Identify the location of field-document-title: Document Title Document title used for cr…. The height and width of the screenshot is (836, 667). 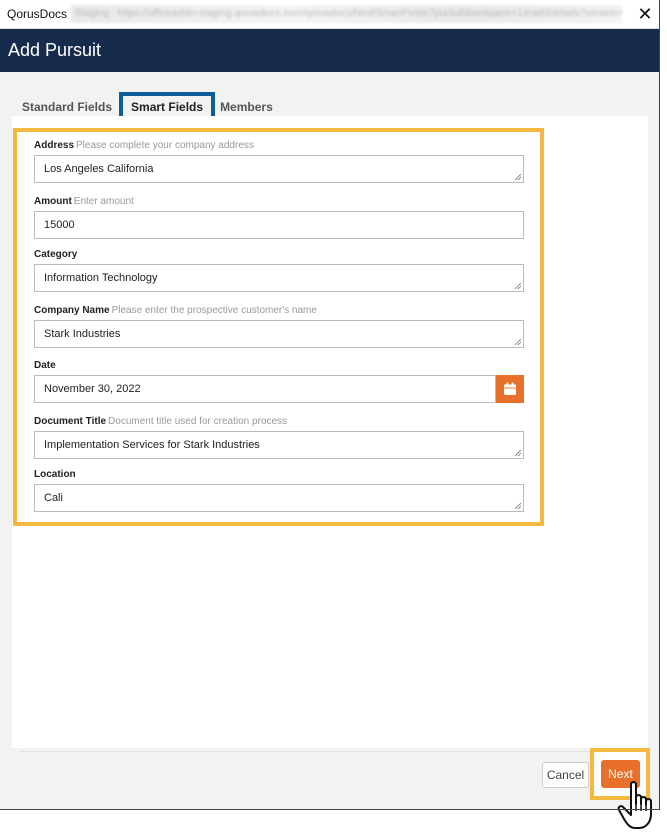
(279, 437).